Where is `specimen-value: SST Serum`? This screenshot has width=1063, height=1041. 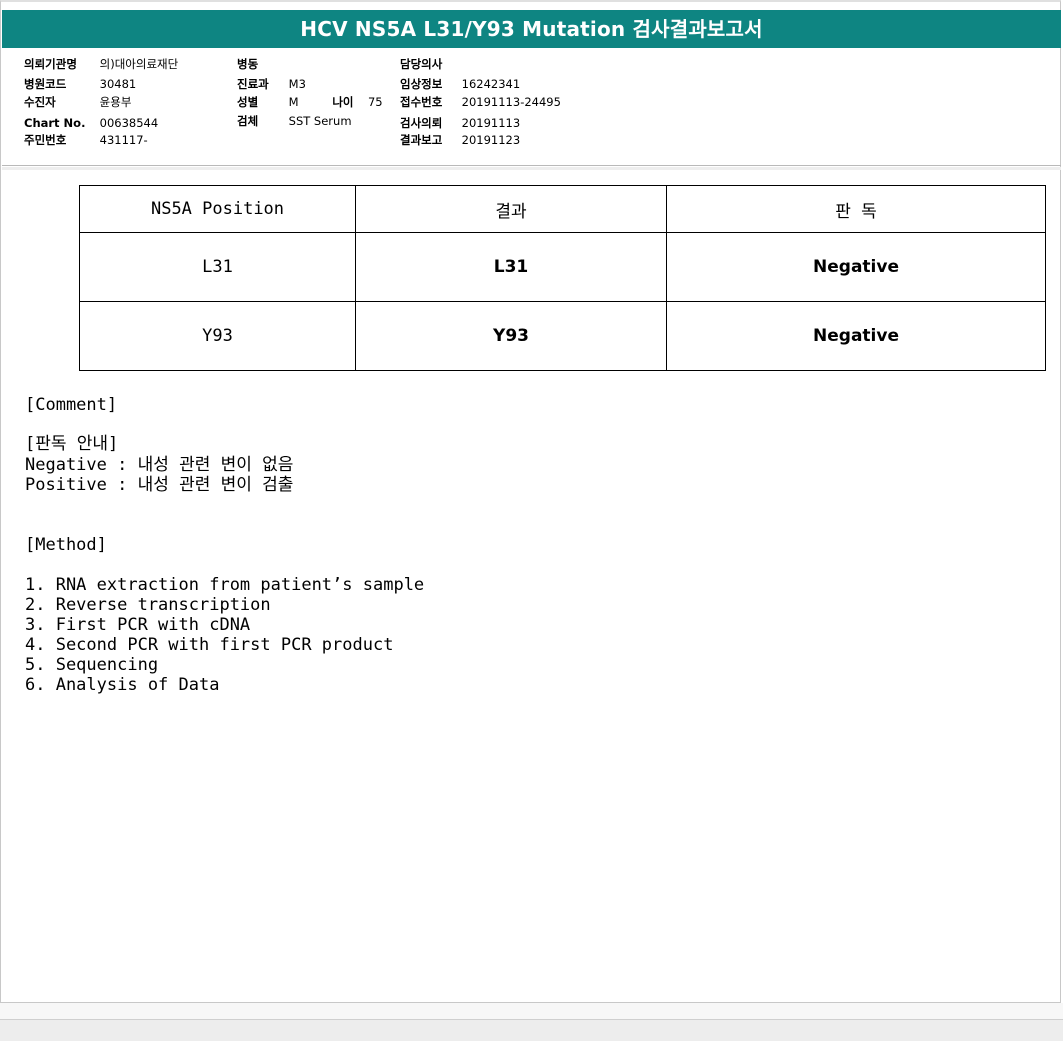
specimen-value: SST Serum is located at coordinates (320, 121).